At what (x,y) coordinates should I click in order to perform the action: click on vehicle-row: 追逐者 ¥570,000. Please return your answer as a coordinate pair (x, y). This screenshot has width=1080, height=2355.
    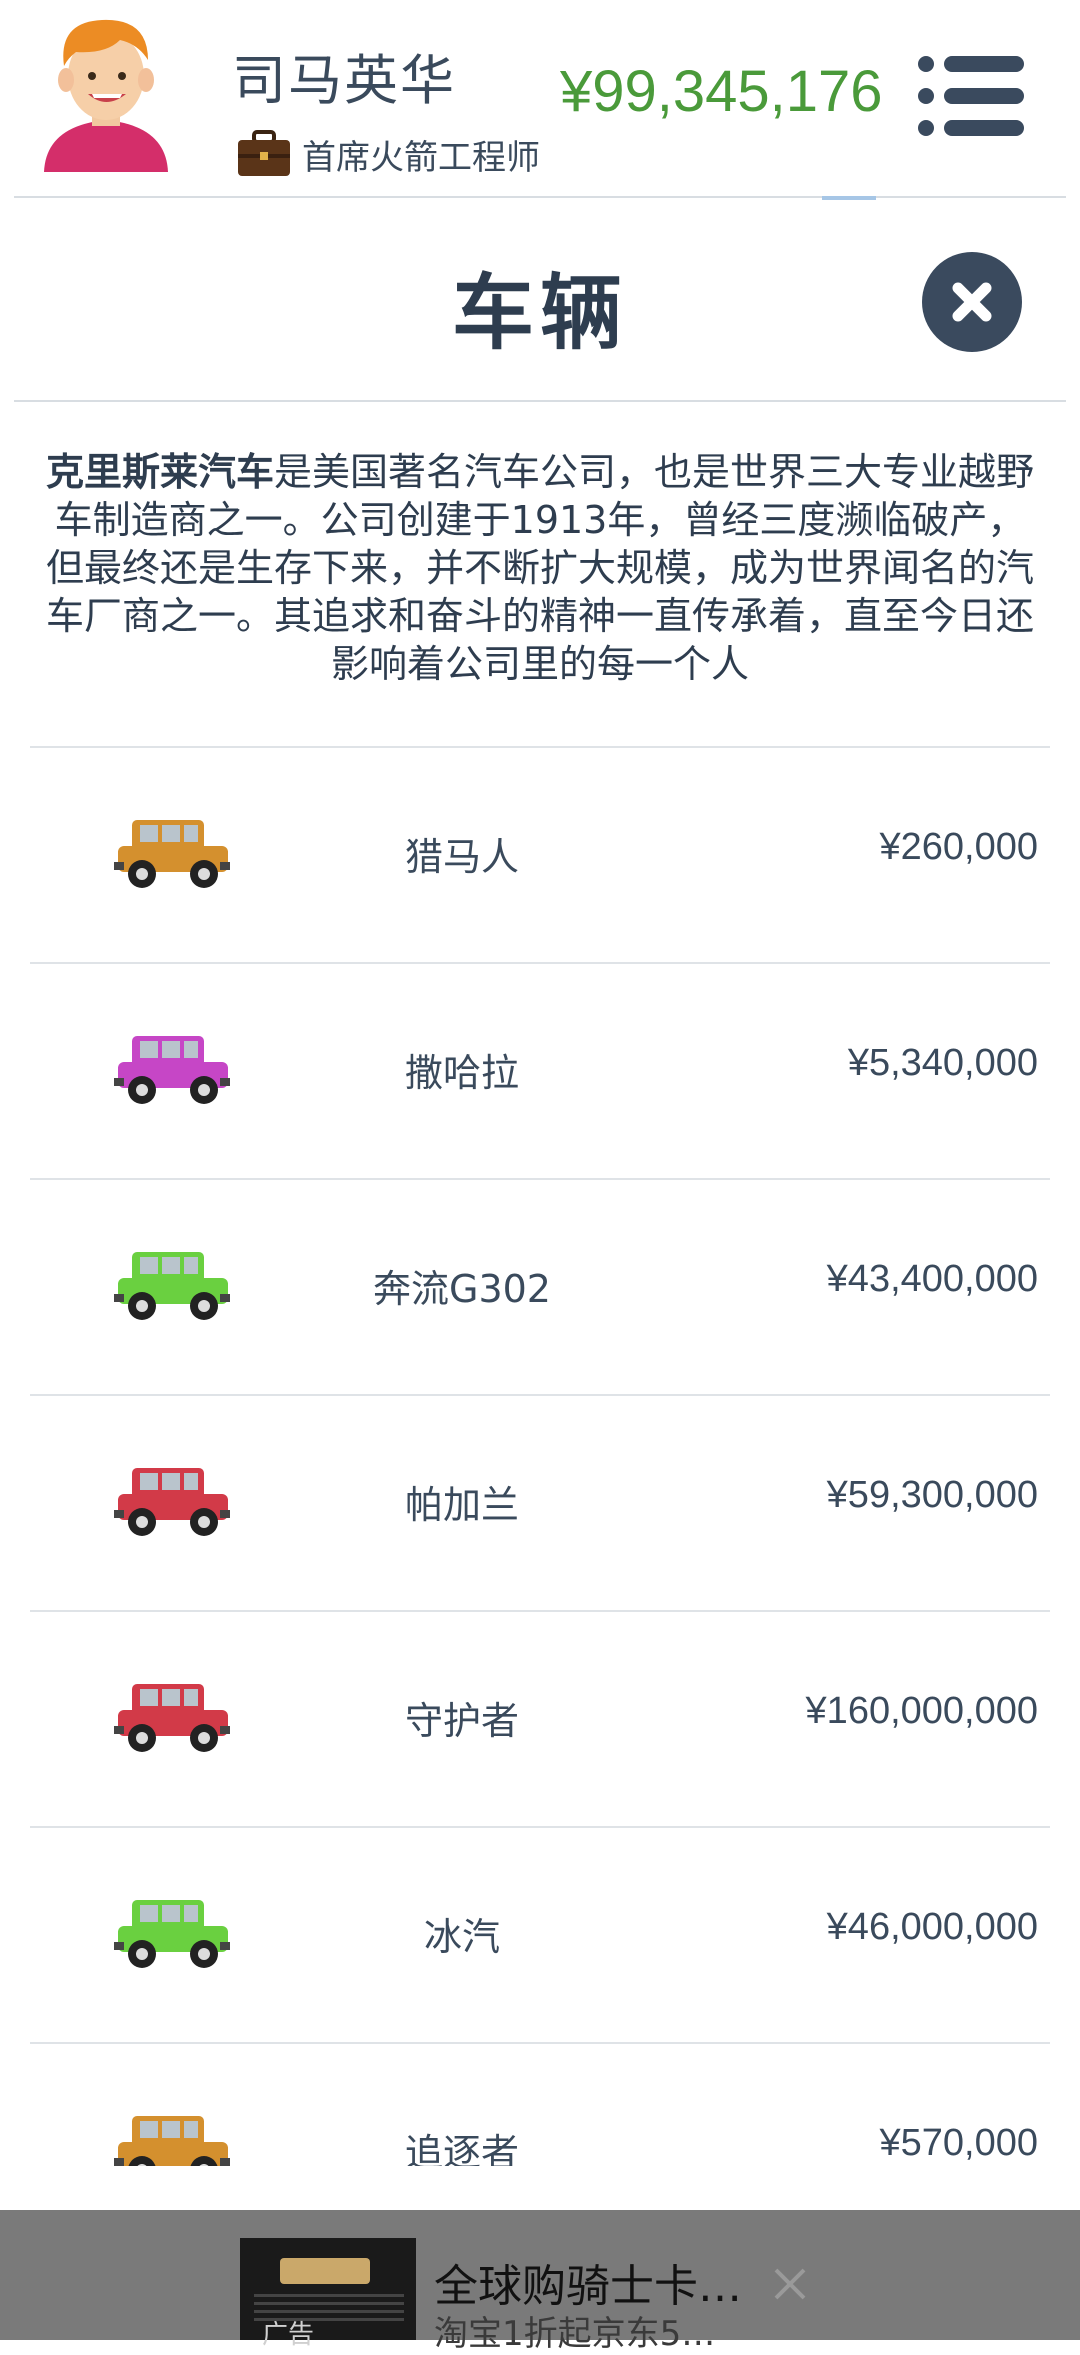
    Looking at the image, I should click on (540, 2104).